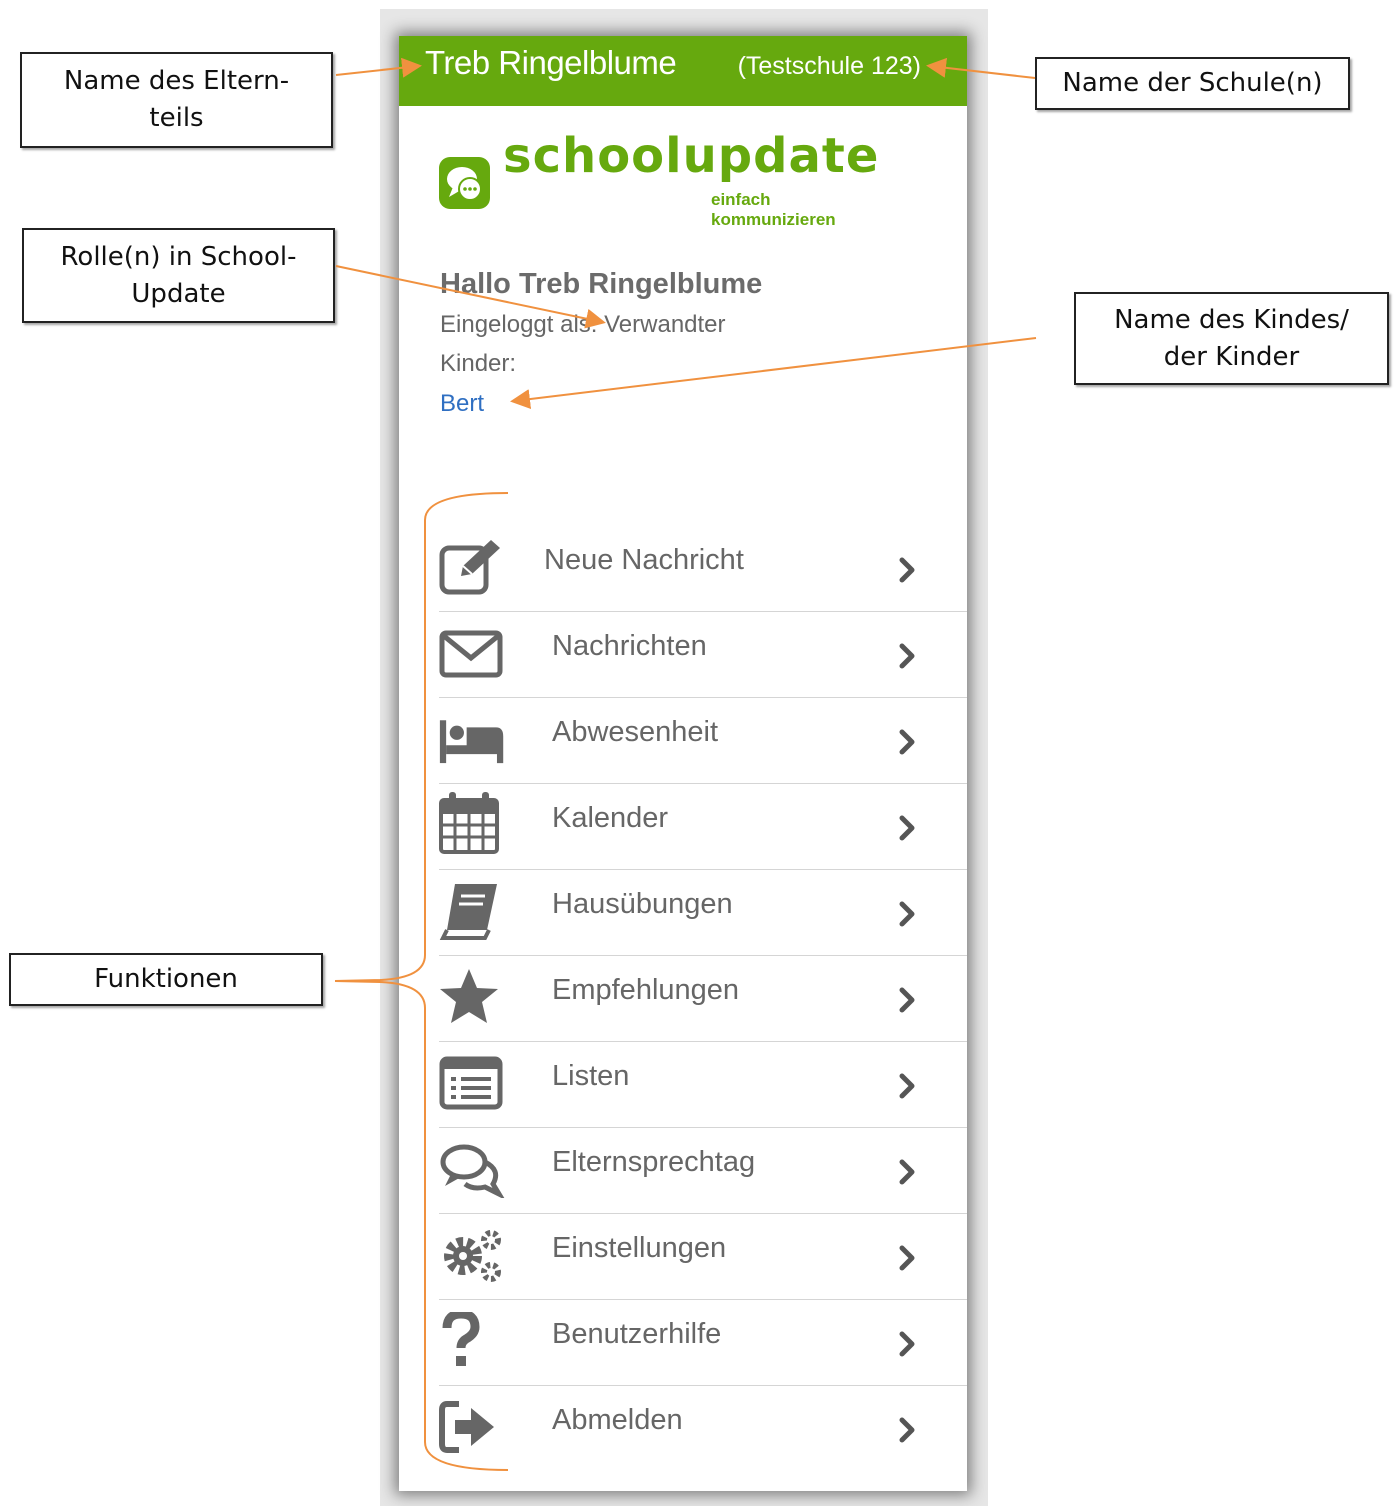 This screenshot has width=1395, height=1506. What do you see at coordinates (470, 297) in the screenshot?
I see `arrow-roles` at bounding box center [470, 297].